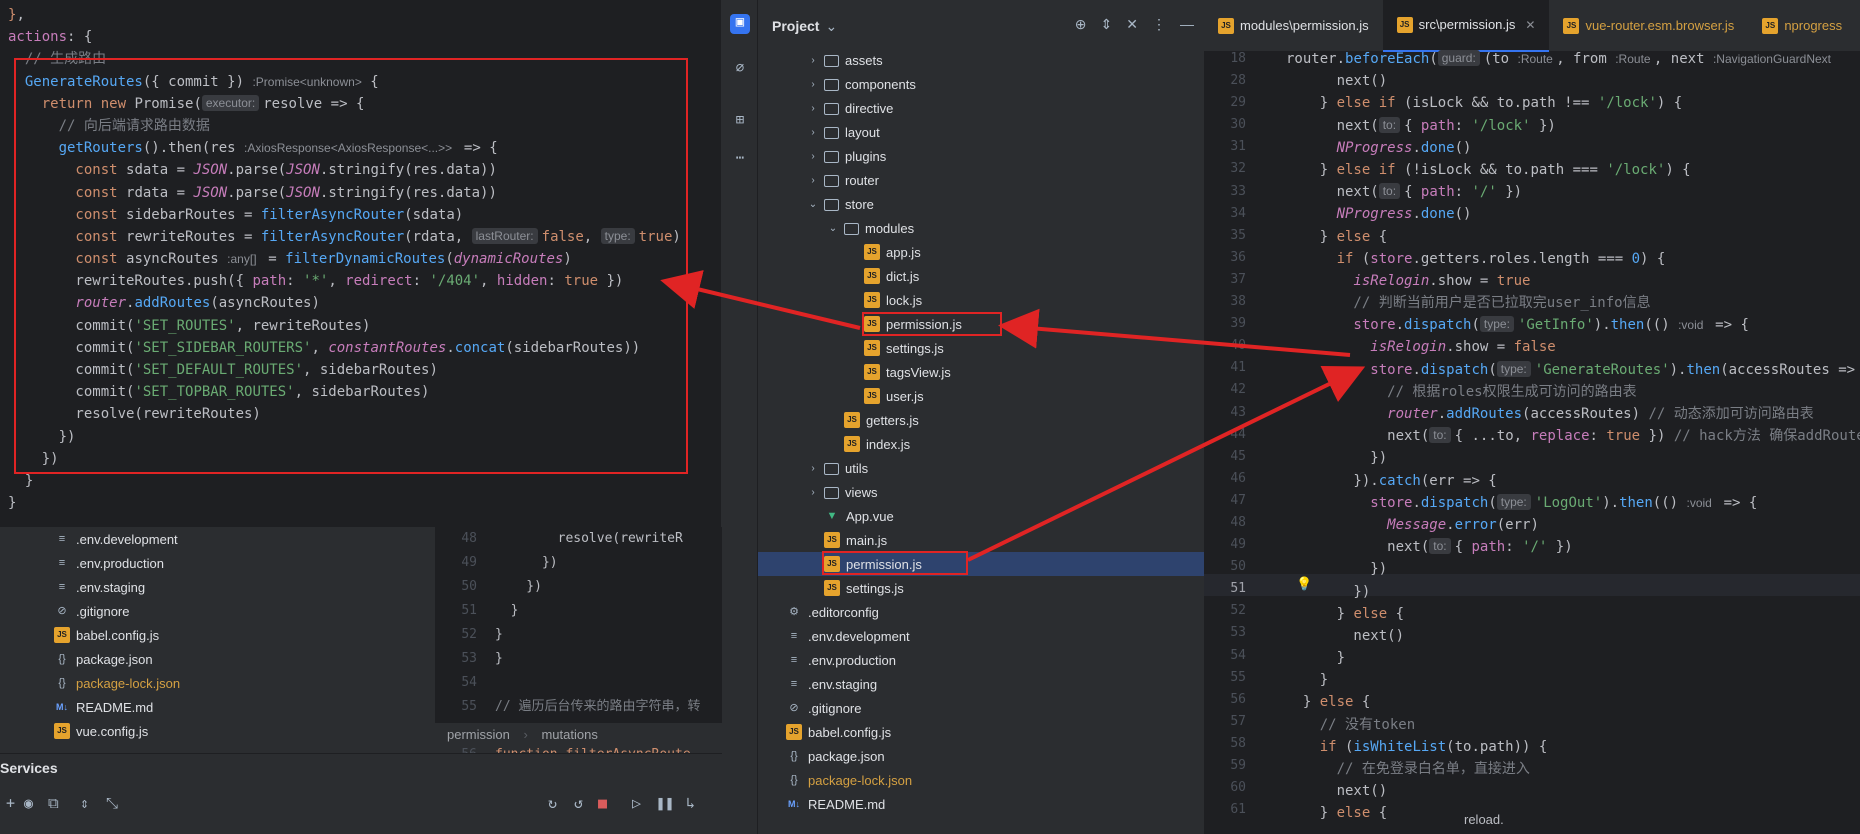 This screenshot has width=1860, height=834. What do you see at coordinates (344, 15) in the screenshot?
I see `code-line: },` at bounding box center [344, 15].